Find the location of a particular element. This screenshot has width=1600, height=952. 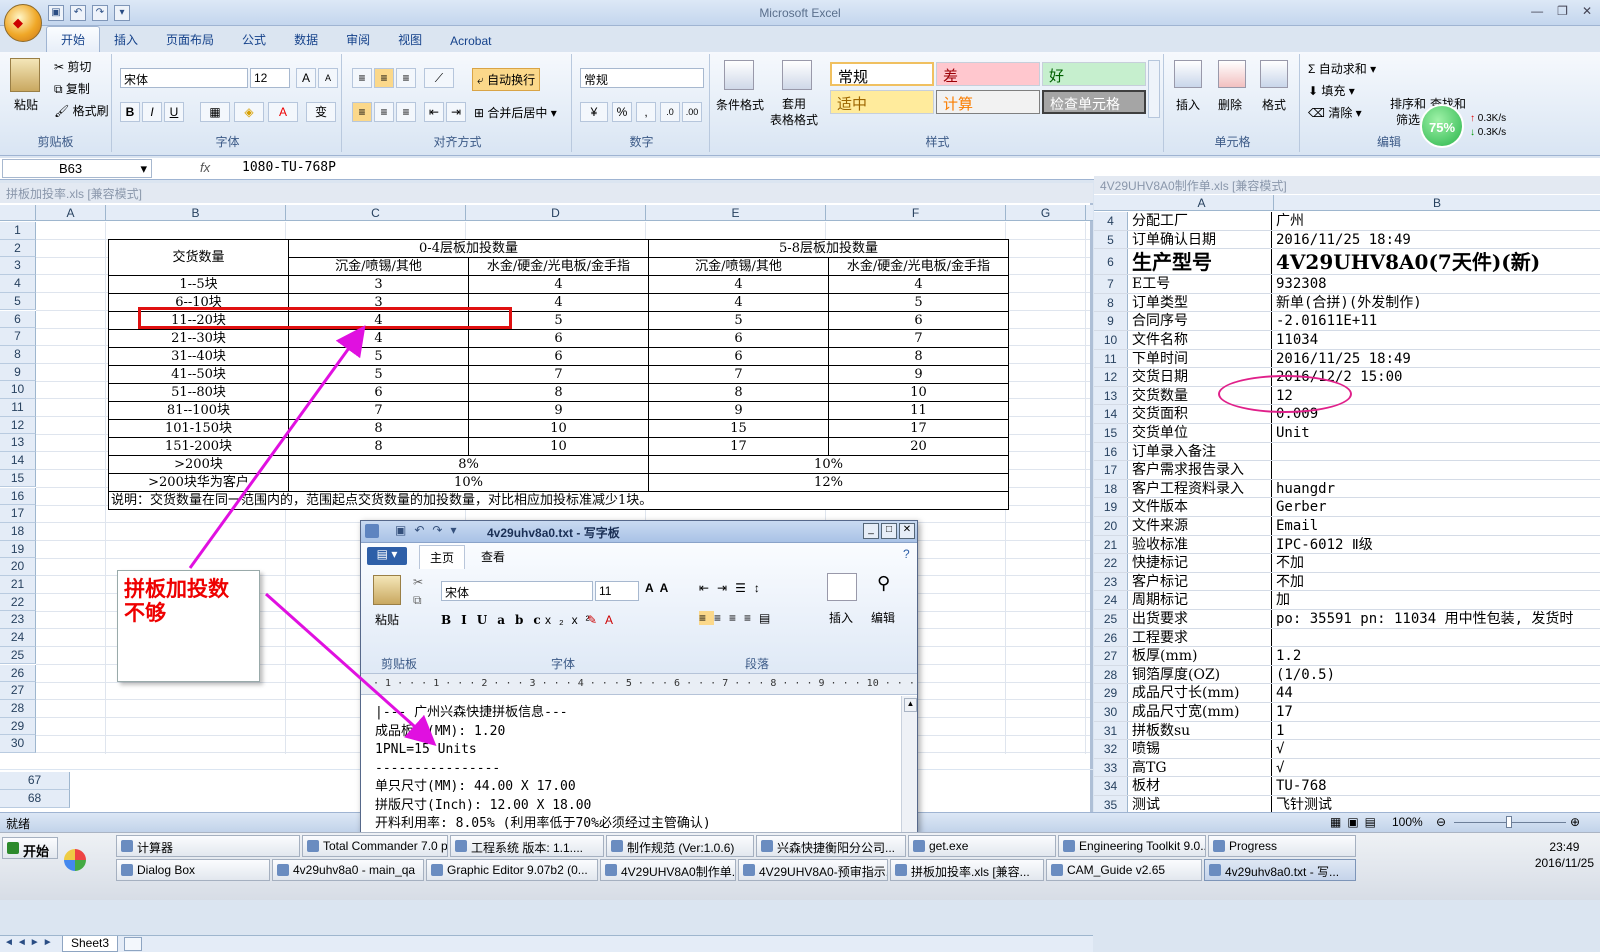

start-label: 开始 is located at coordinates (36, 851).